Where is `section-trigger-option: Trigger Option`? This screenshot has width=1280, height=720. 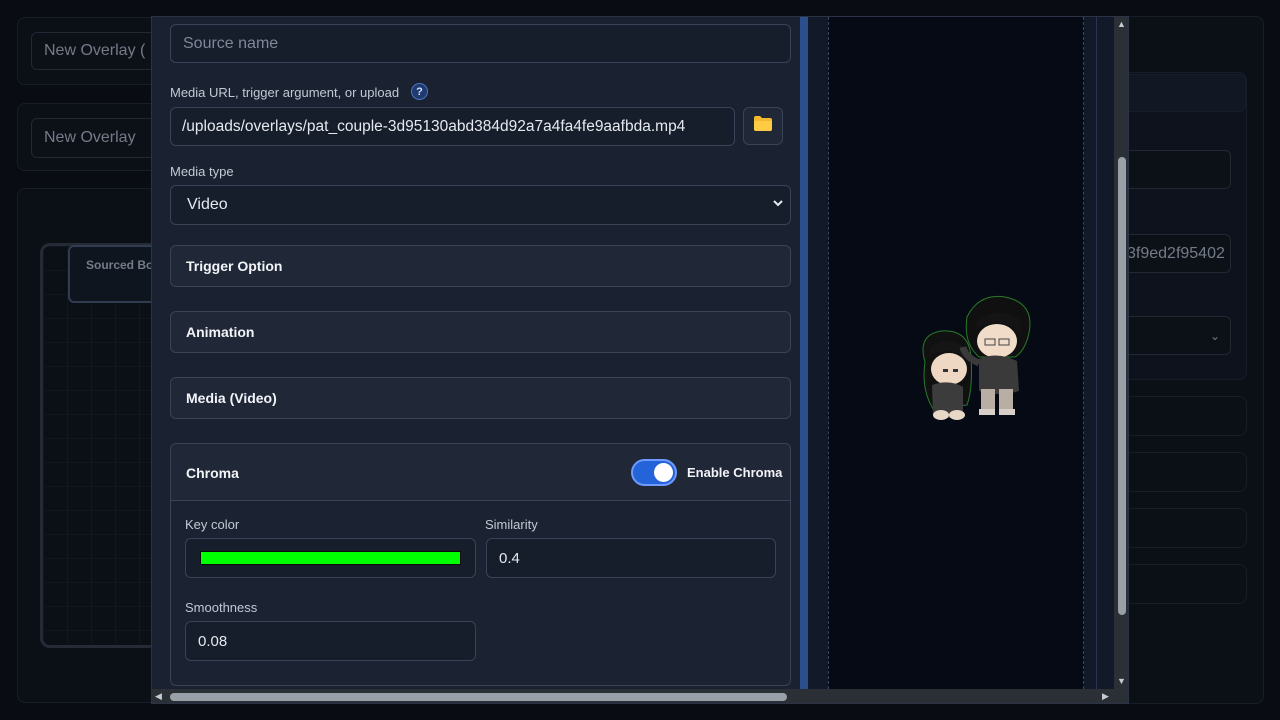
section-trigger-option: Trigger Option is located at coordinates (480, 266).